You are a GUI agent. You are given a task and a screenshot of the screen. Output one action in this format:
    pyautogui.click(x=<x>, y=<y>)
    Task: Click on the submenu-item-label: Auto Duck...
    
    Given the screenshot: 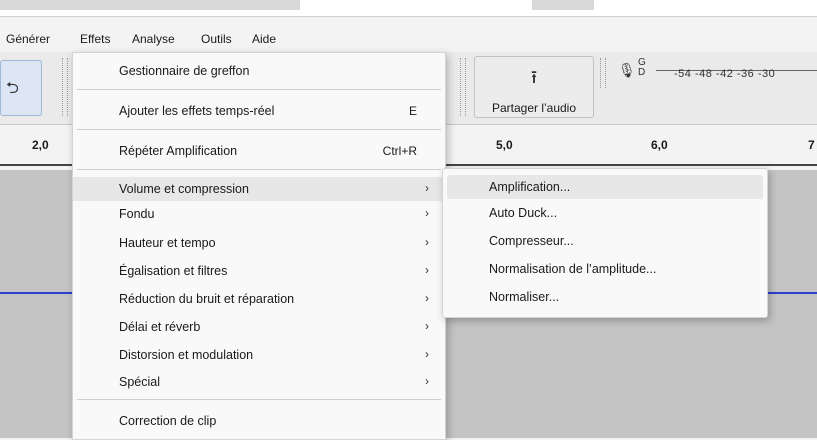 What is the action you would take?
    pyautogui.click(x=523, y=213)
    